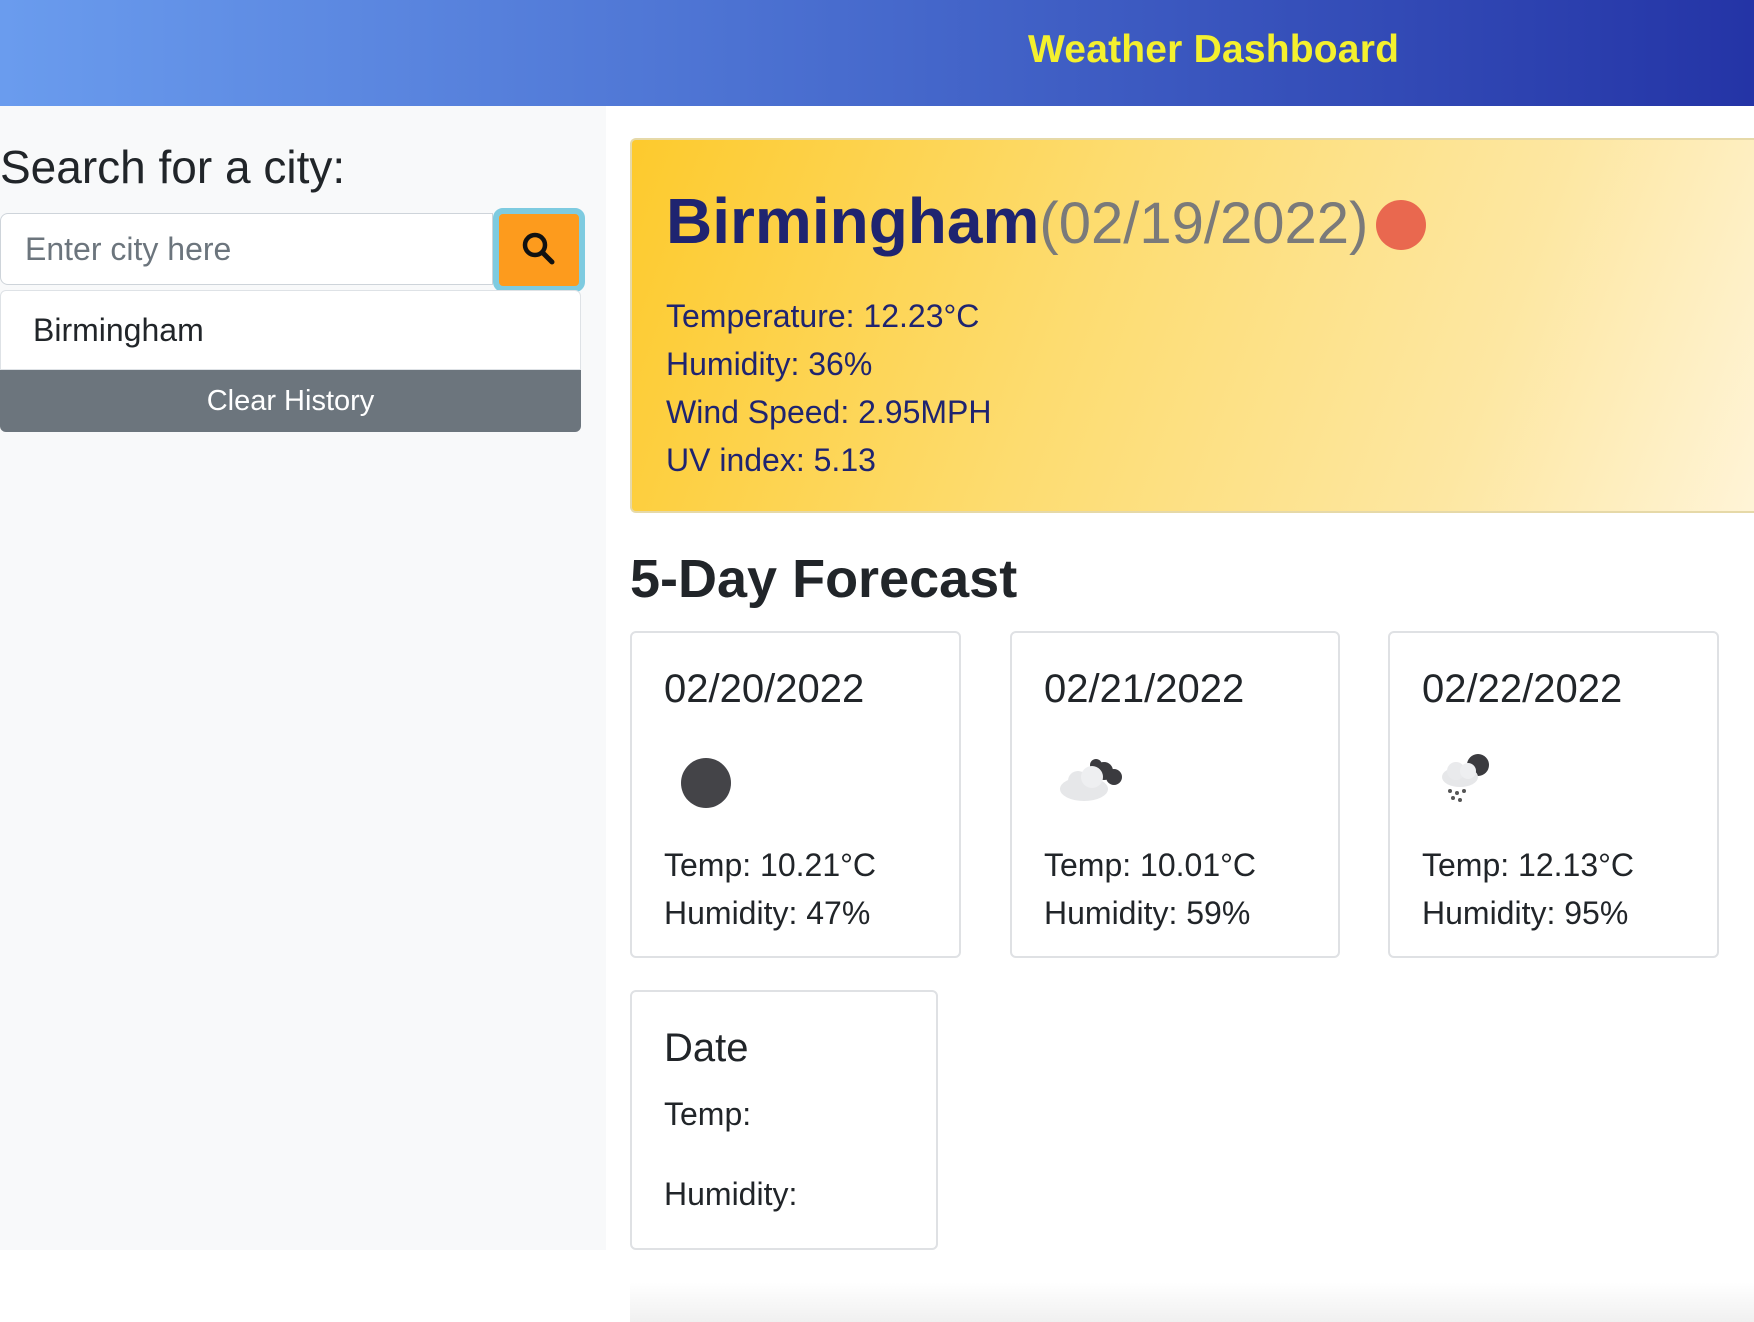  I want to click on forecast-card: 02/21/2022 Temp: 10.01°C Humidity: 59%, so click(1175, 794).